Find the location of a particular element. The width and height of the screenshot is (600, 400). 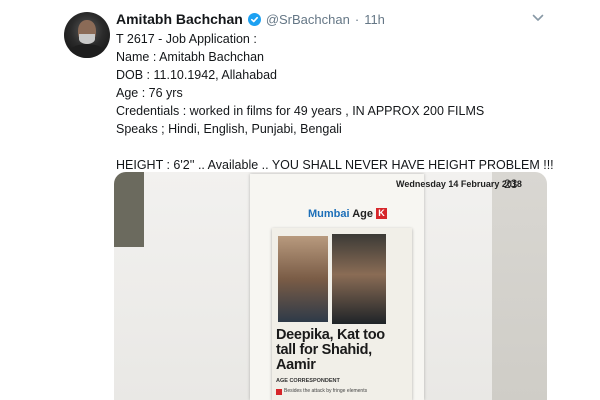

newspaper-section: Mumbai Age is located at coordinates (340, 214).